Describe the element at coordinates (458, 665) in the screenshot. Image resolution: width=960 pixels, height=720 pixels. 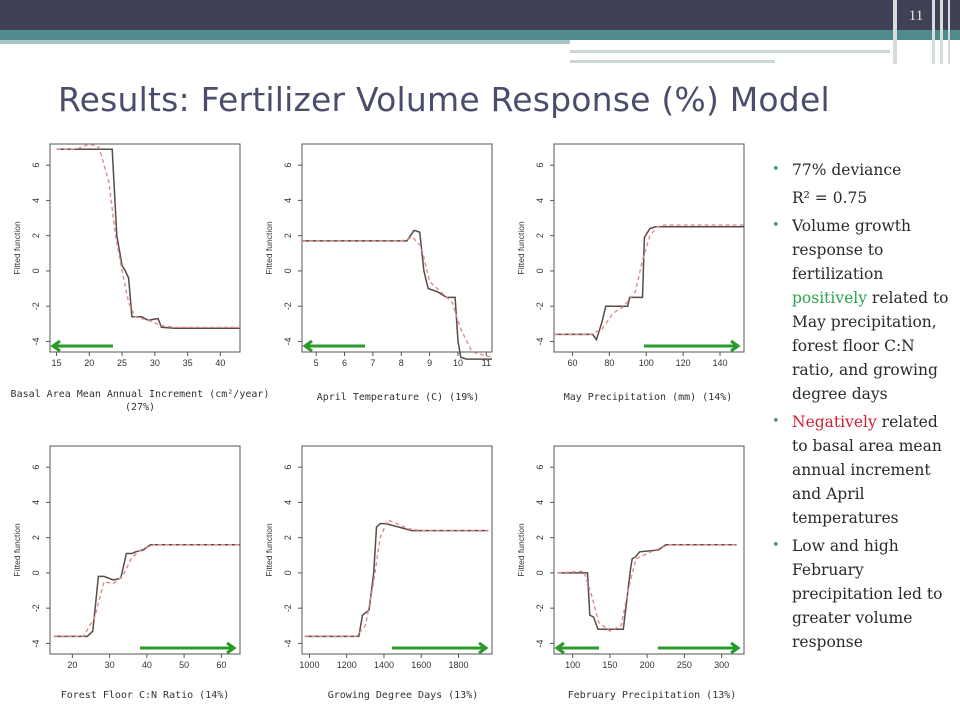
I see `x-tick-label: 1800` at that location.